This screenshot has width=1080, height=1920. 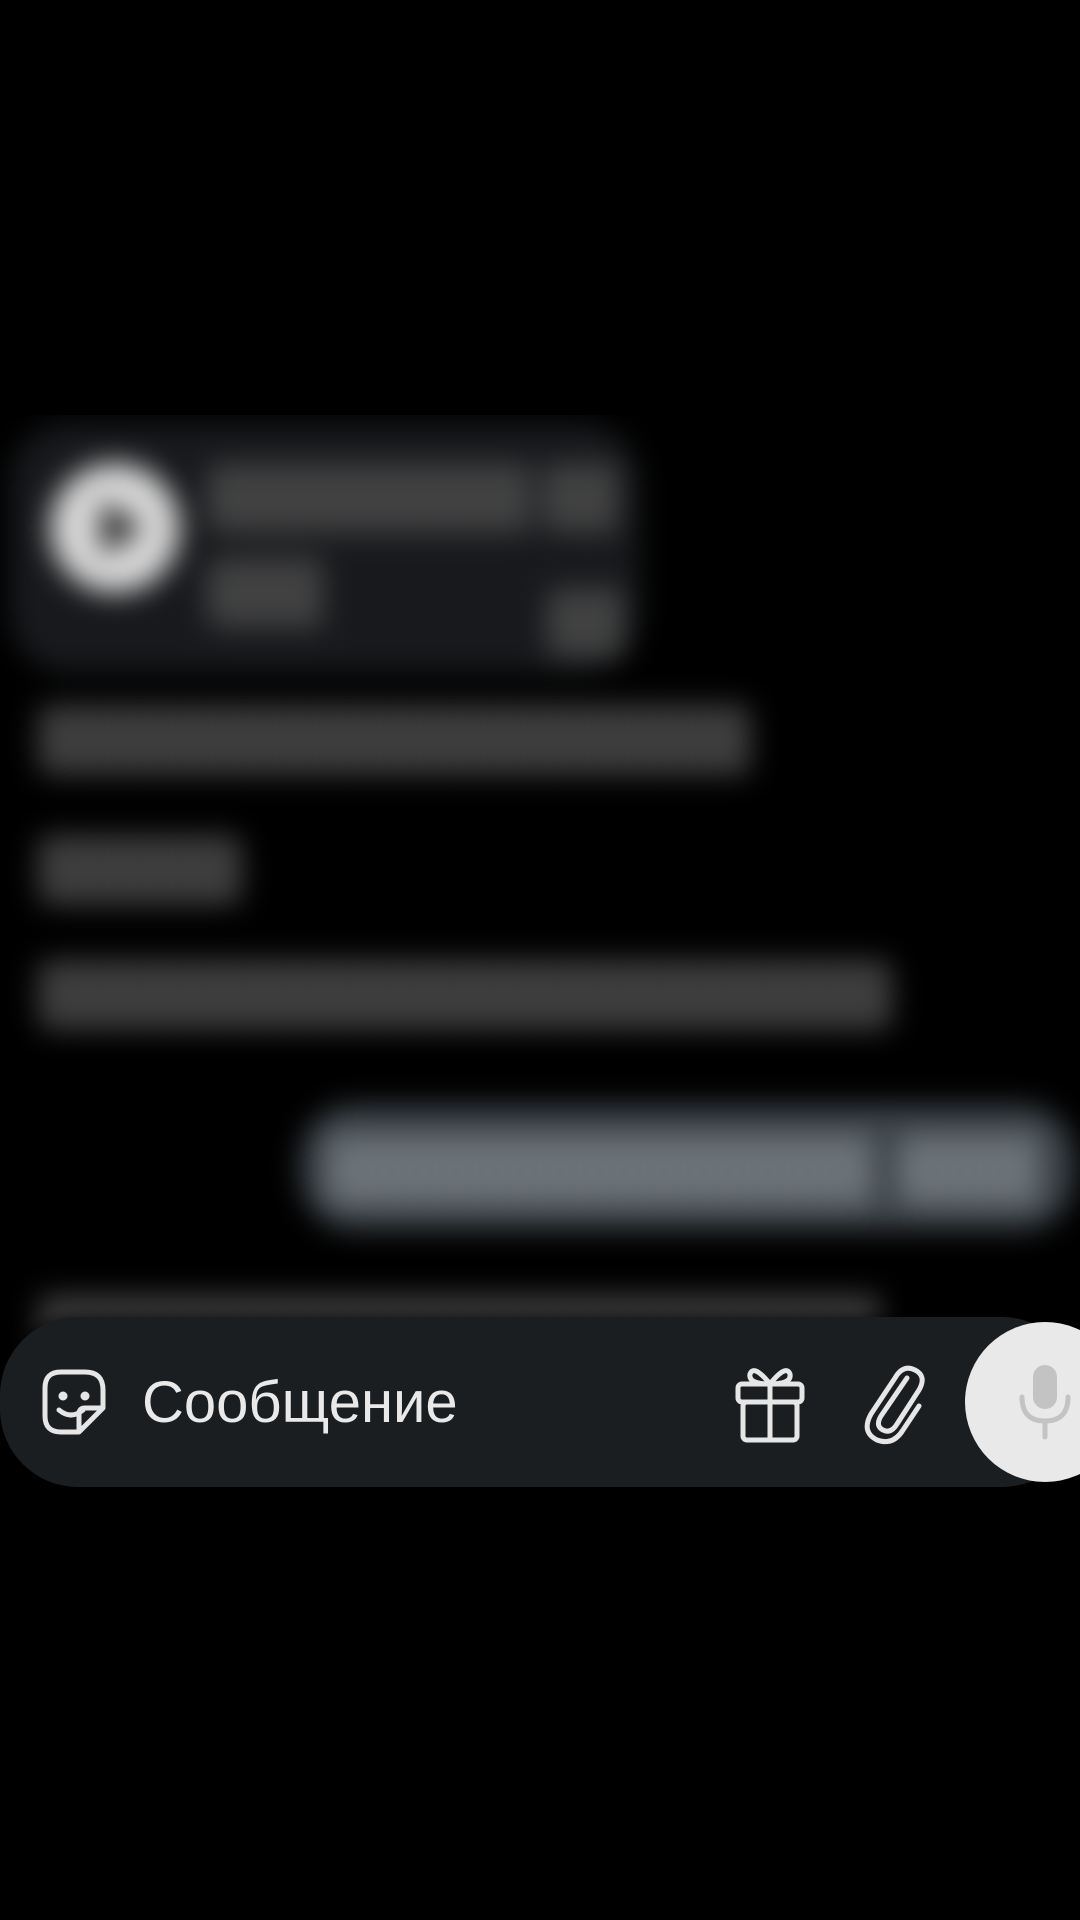 I want to click on outgoing-message-bubble, so click(x=687, y=1167).